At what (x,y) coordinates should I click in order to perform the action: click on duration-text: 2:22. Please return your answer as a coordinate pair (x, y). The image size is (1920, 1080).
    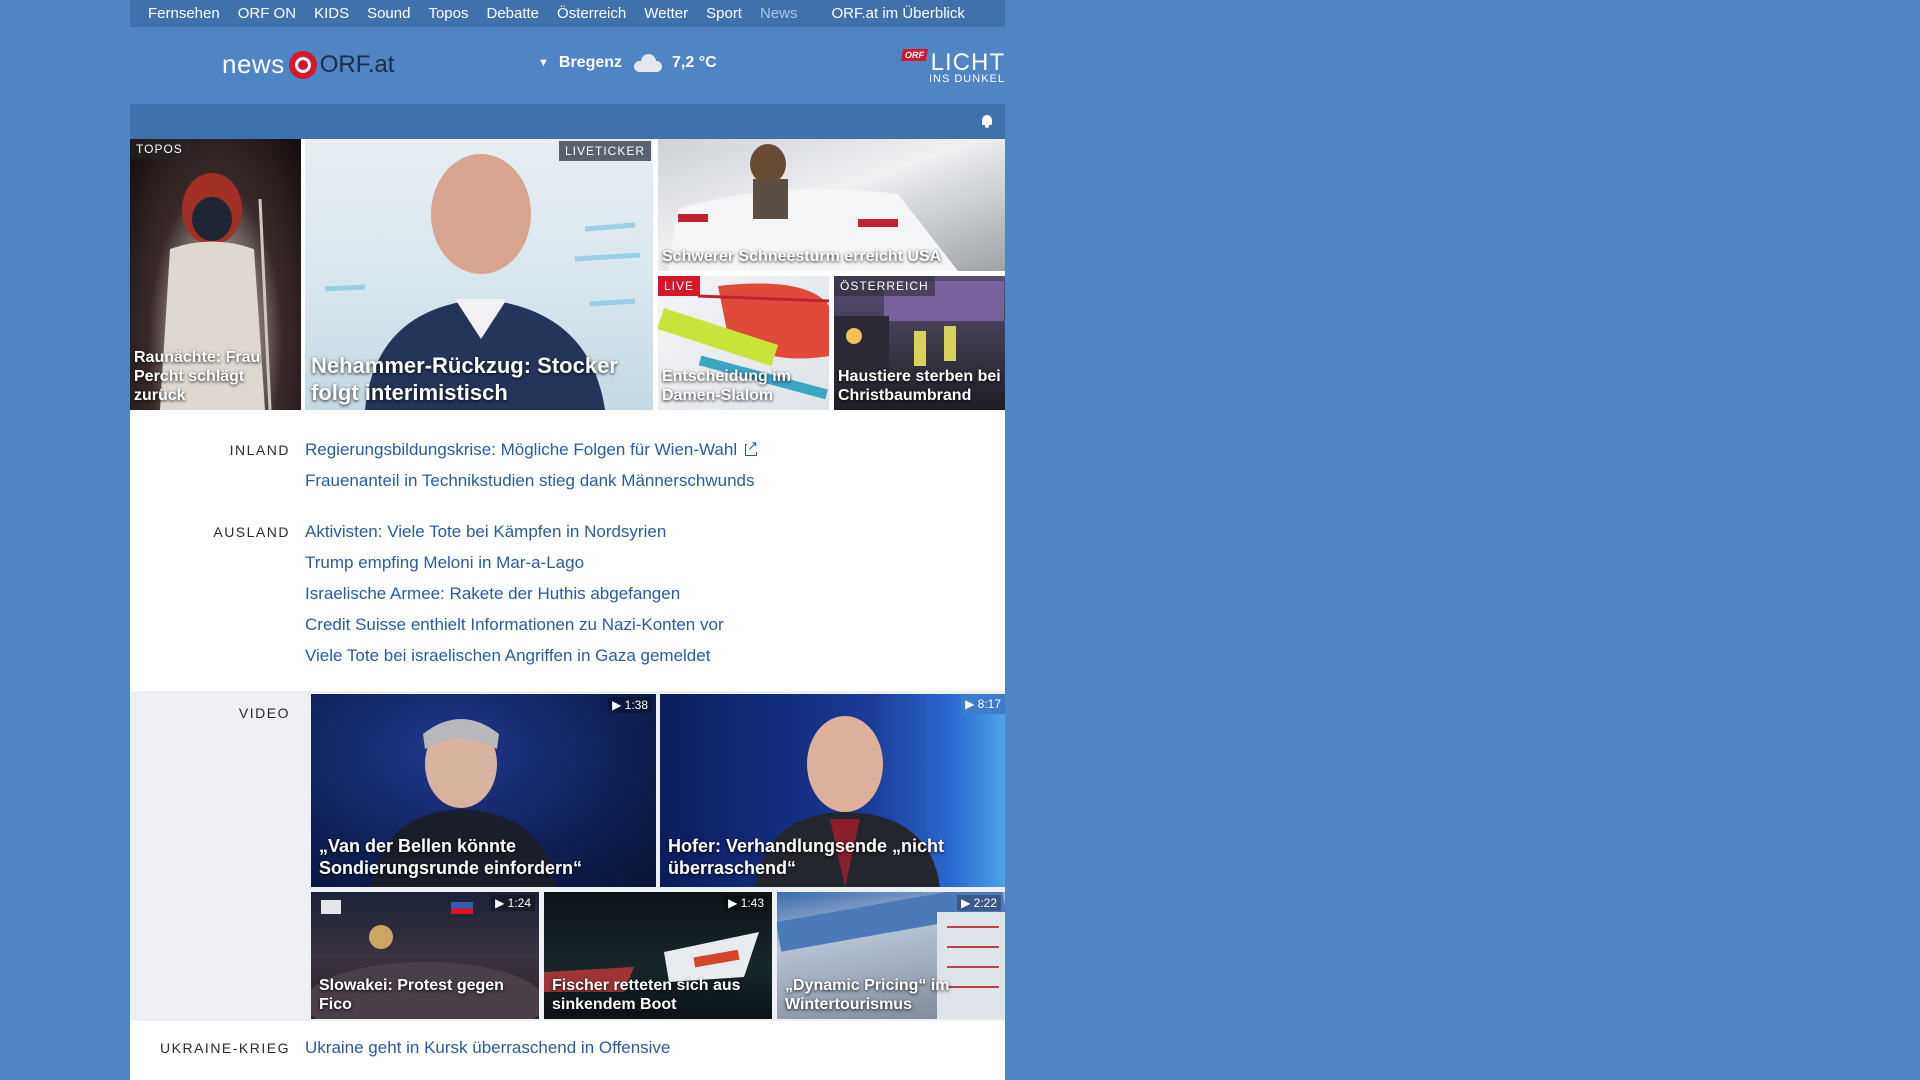
    Looking at the image, I should click on (985, 903).